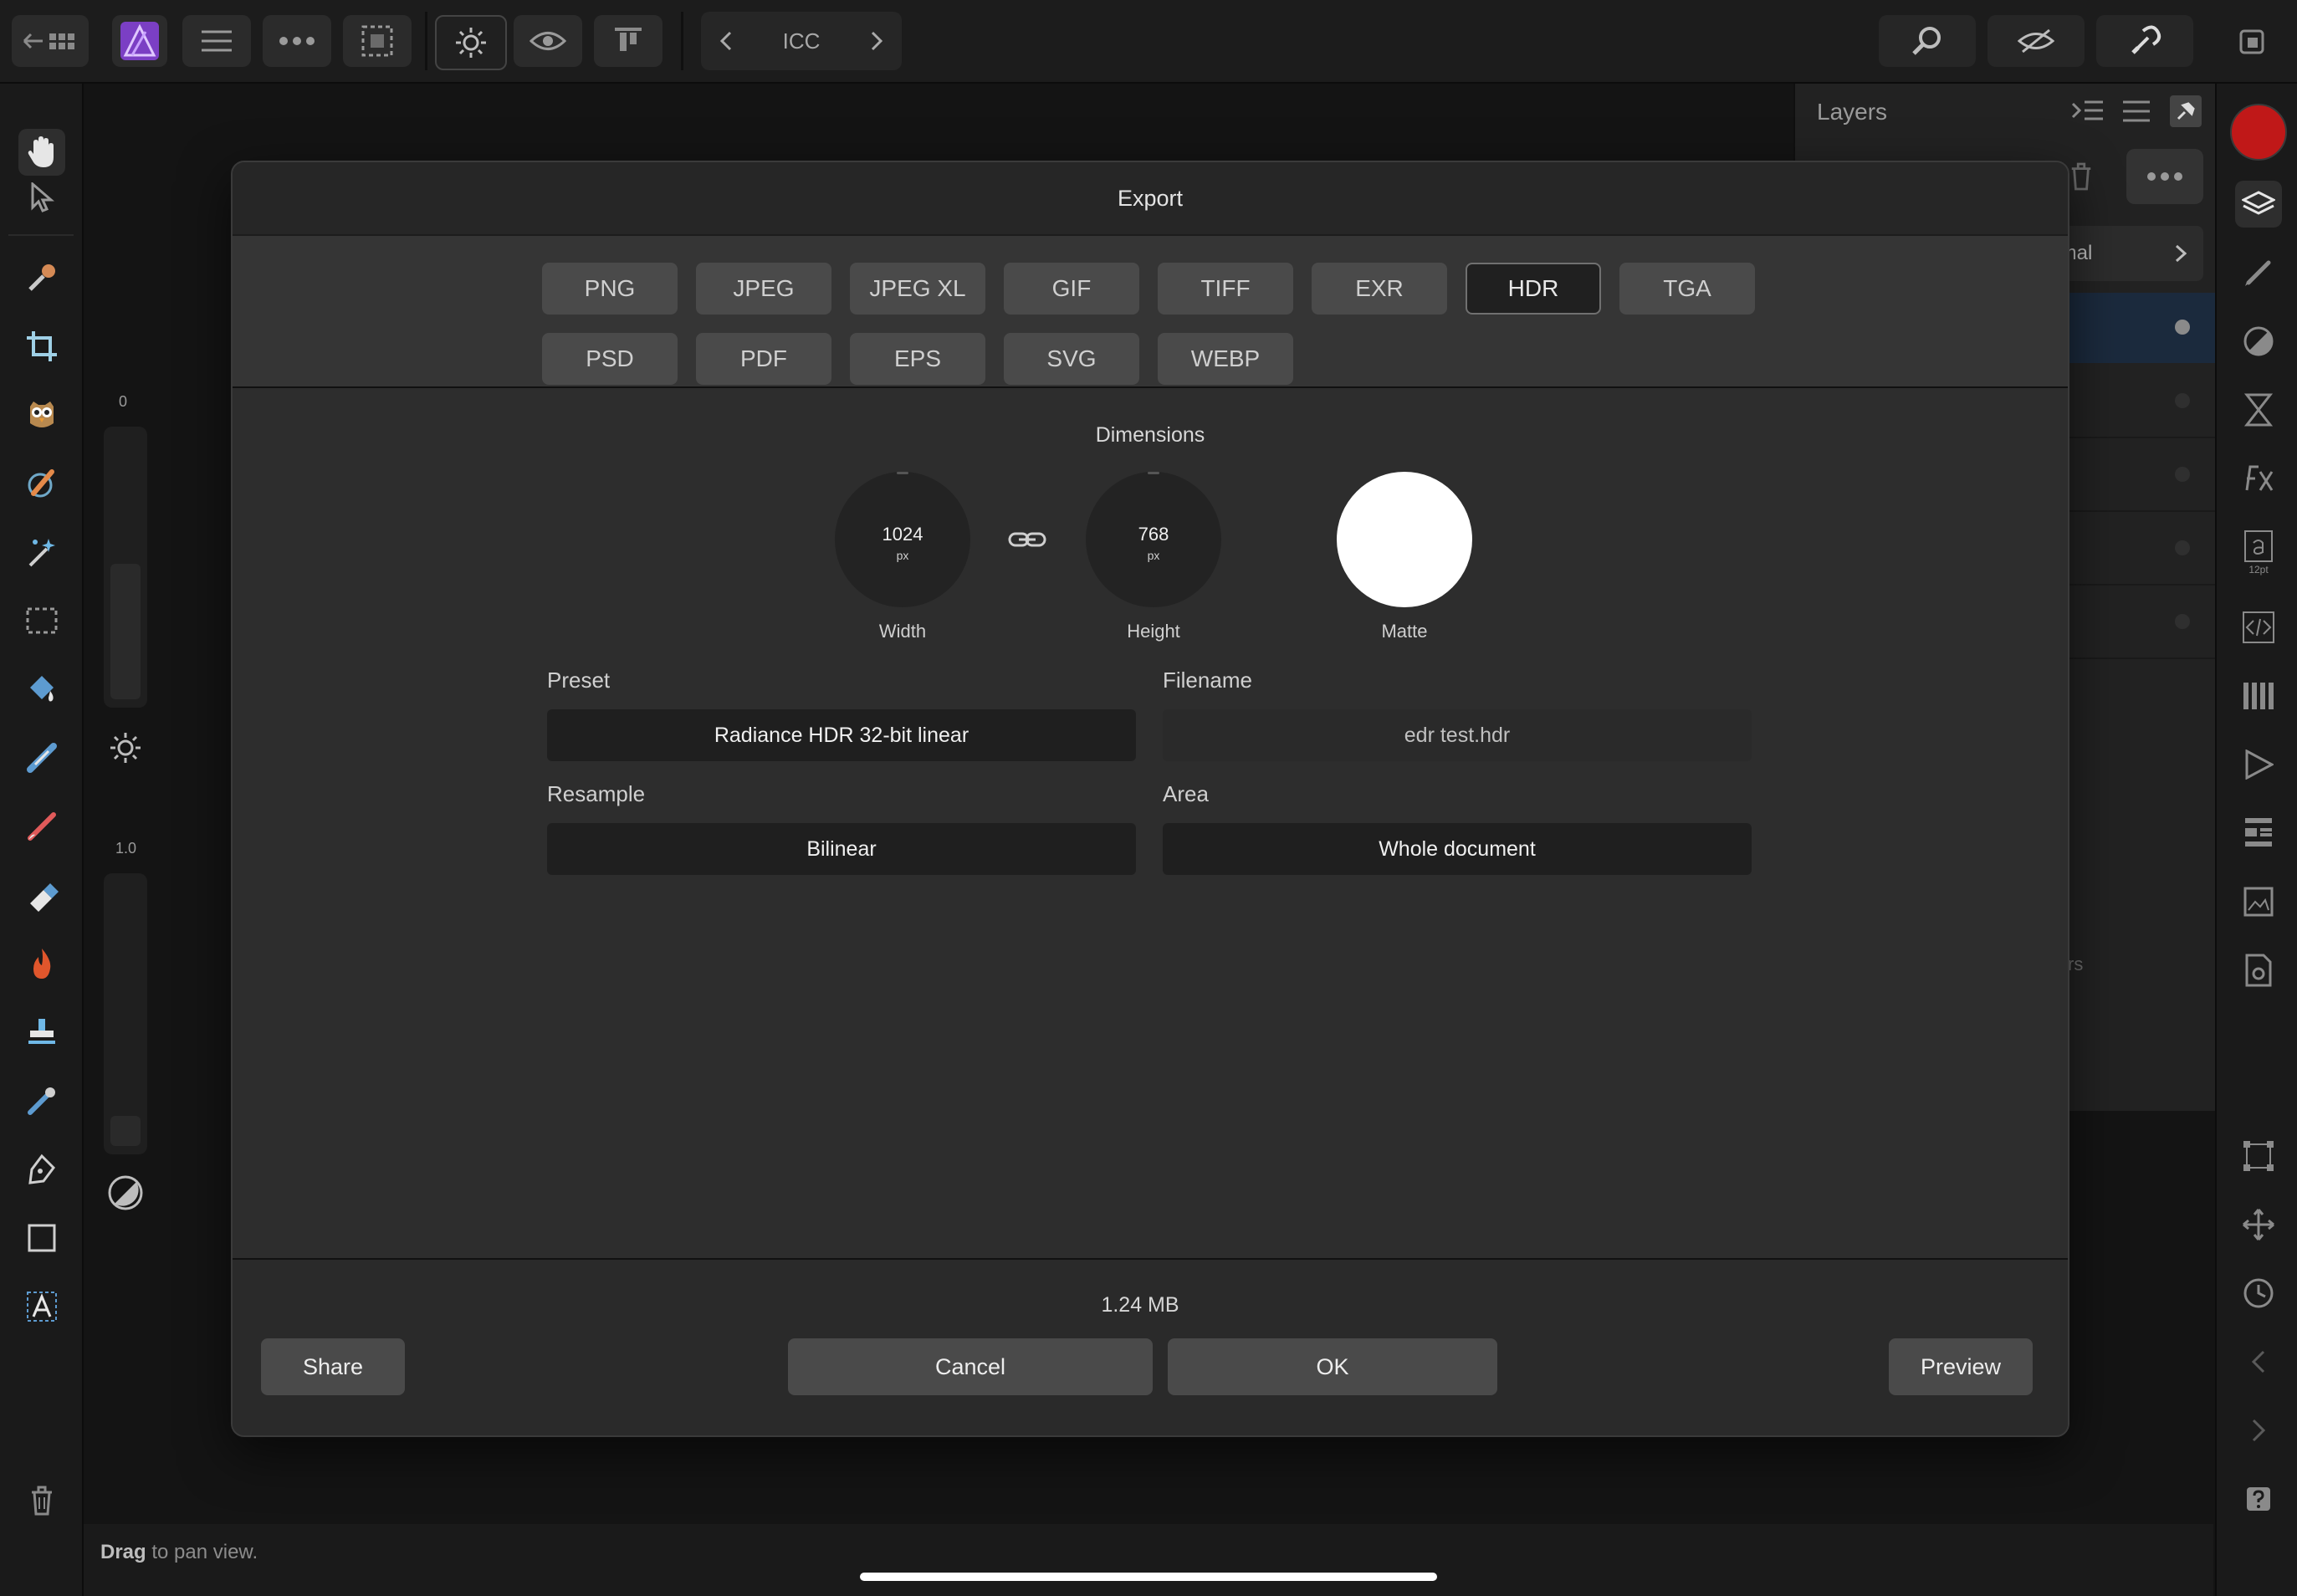 The width and height of the screenshot is (2297, 1596). What do you see at coordinates (1961, 1367) in the screenshot?
I see `preview-button: Preview` at bounding box center [1961, 1367].